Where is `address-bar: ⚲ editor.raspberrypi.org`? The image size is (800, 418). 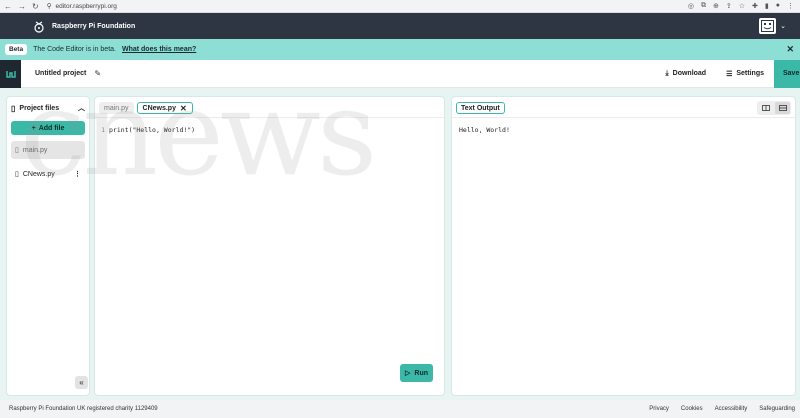
address-bar: ⚲ editor.raspberrypi.org is located at coordinates (82, 6).